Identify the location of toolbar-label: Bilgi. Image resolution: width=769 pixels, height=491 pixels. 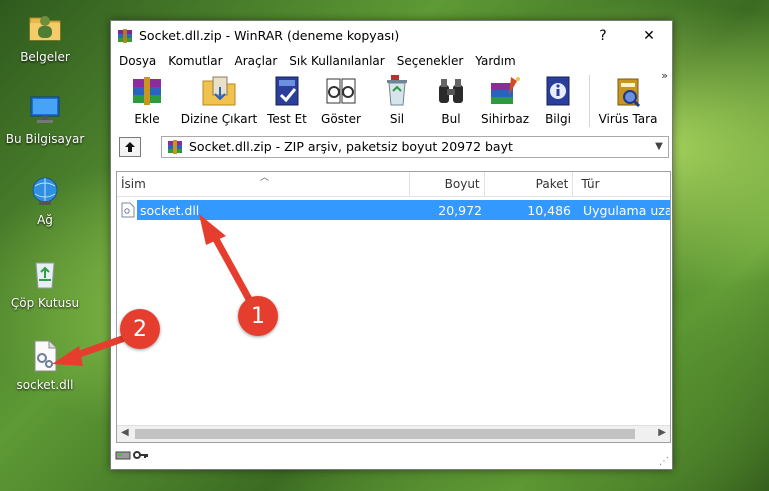
(558, 119).